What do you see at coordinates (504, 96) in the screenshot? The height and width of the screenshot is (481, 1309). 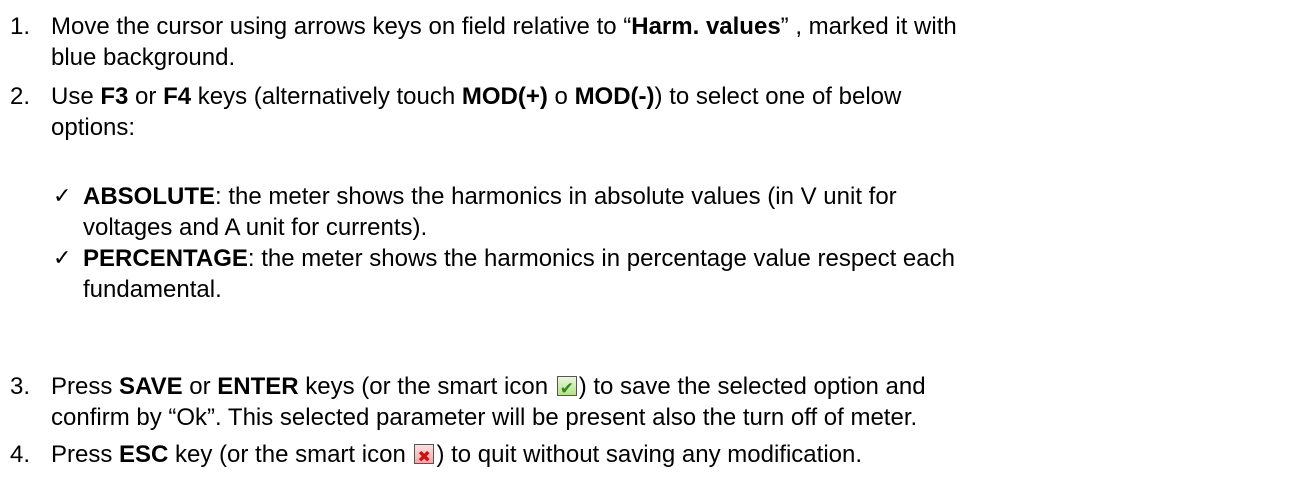 I see `emphasis-text: MOD(+)` at bounding box center [504, 96].